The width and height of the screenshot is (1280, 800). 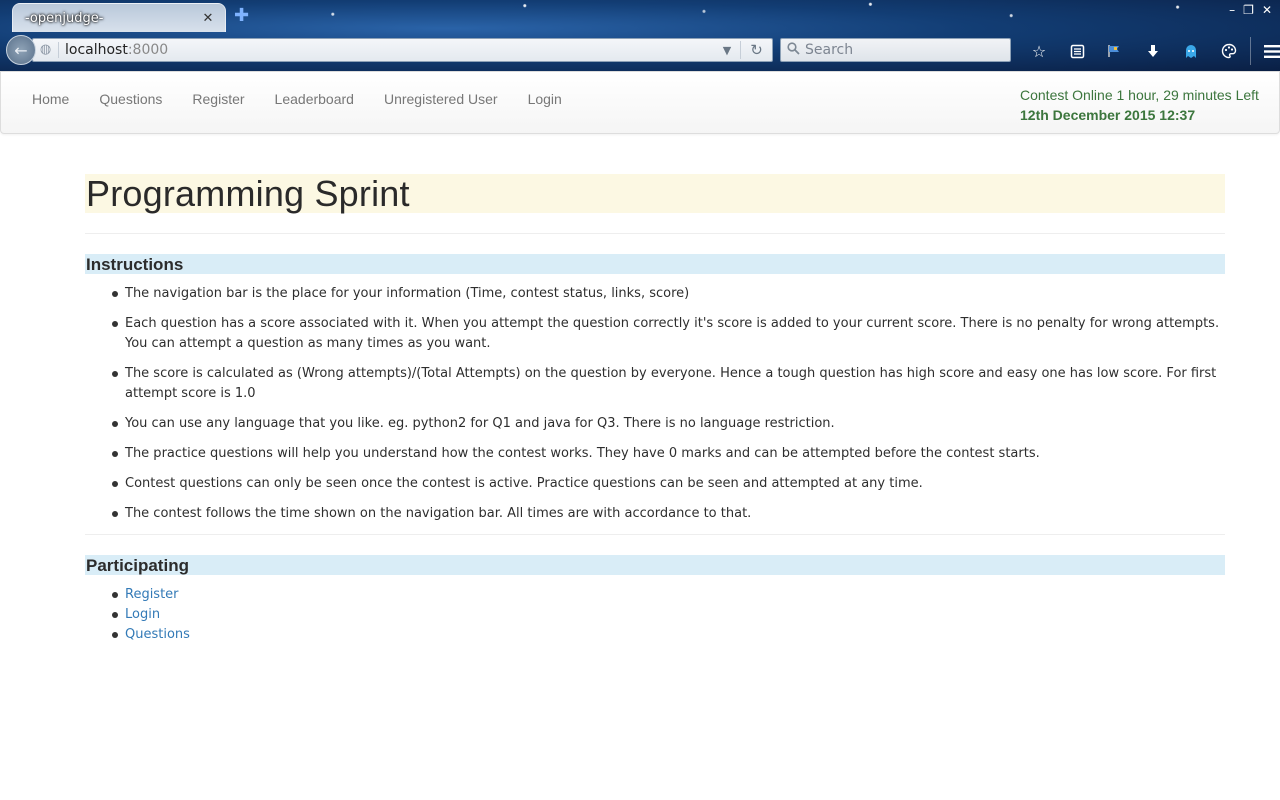 What do you see at coordinates (655, 565) in the screenshot?
I see `participating-heading: Participating` at bounding box center [655, 565].